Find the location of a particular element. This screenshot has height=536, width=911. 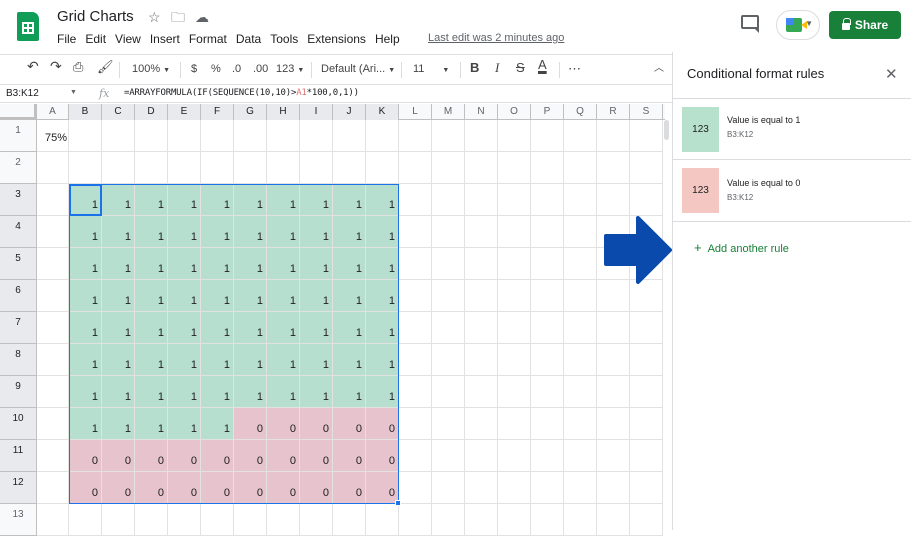

cell-d4: 1 is located at coordinates (151, 232).